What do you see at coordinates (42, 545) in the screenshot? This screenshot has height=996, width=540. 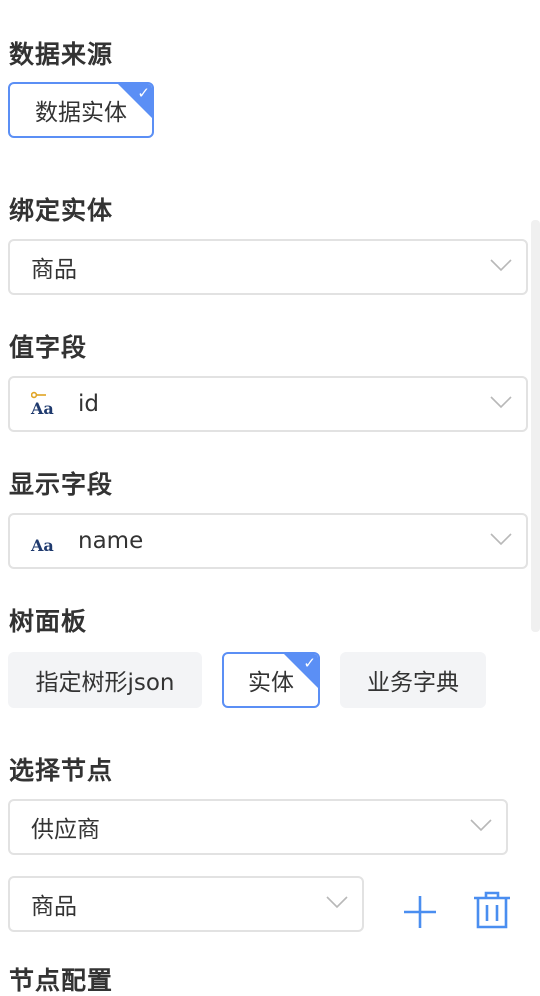 I see `text-field-icon: Aa` at bounding box center [42, 545].